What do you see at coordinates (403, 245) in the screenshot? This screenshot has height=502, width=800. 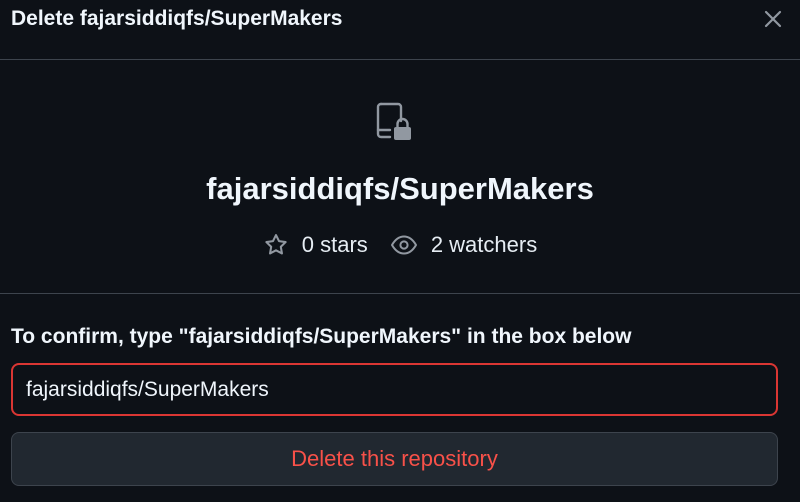 I see `eye-icon` at bounding box center [403, 245].